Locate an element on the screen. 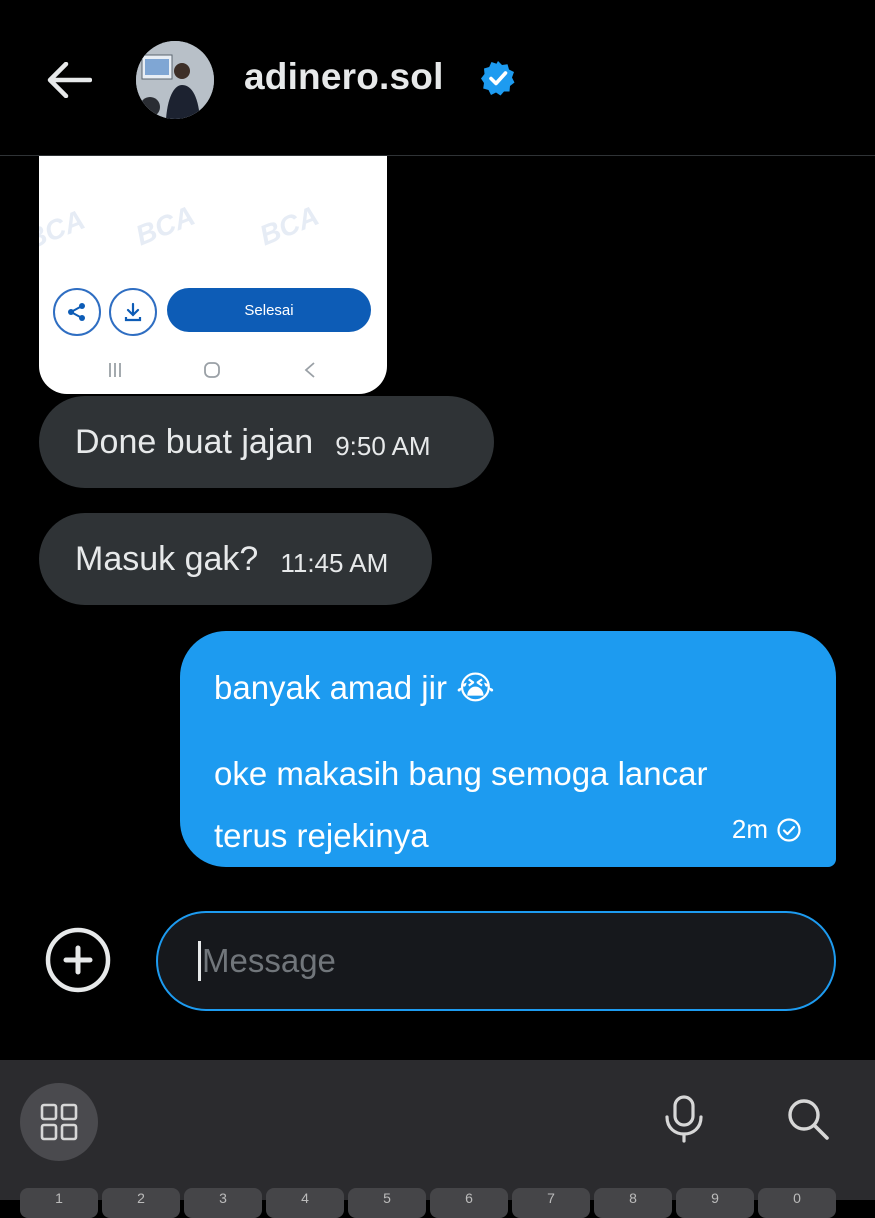 The image size is (875, 1218). add-attachment-button is located at coordinates (78, 960).